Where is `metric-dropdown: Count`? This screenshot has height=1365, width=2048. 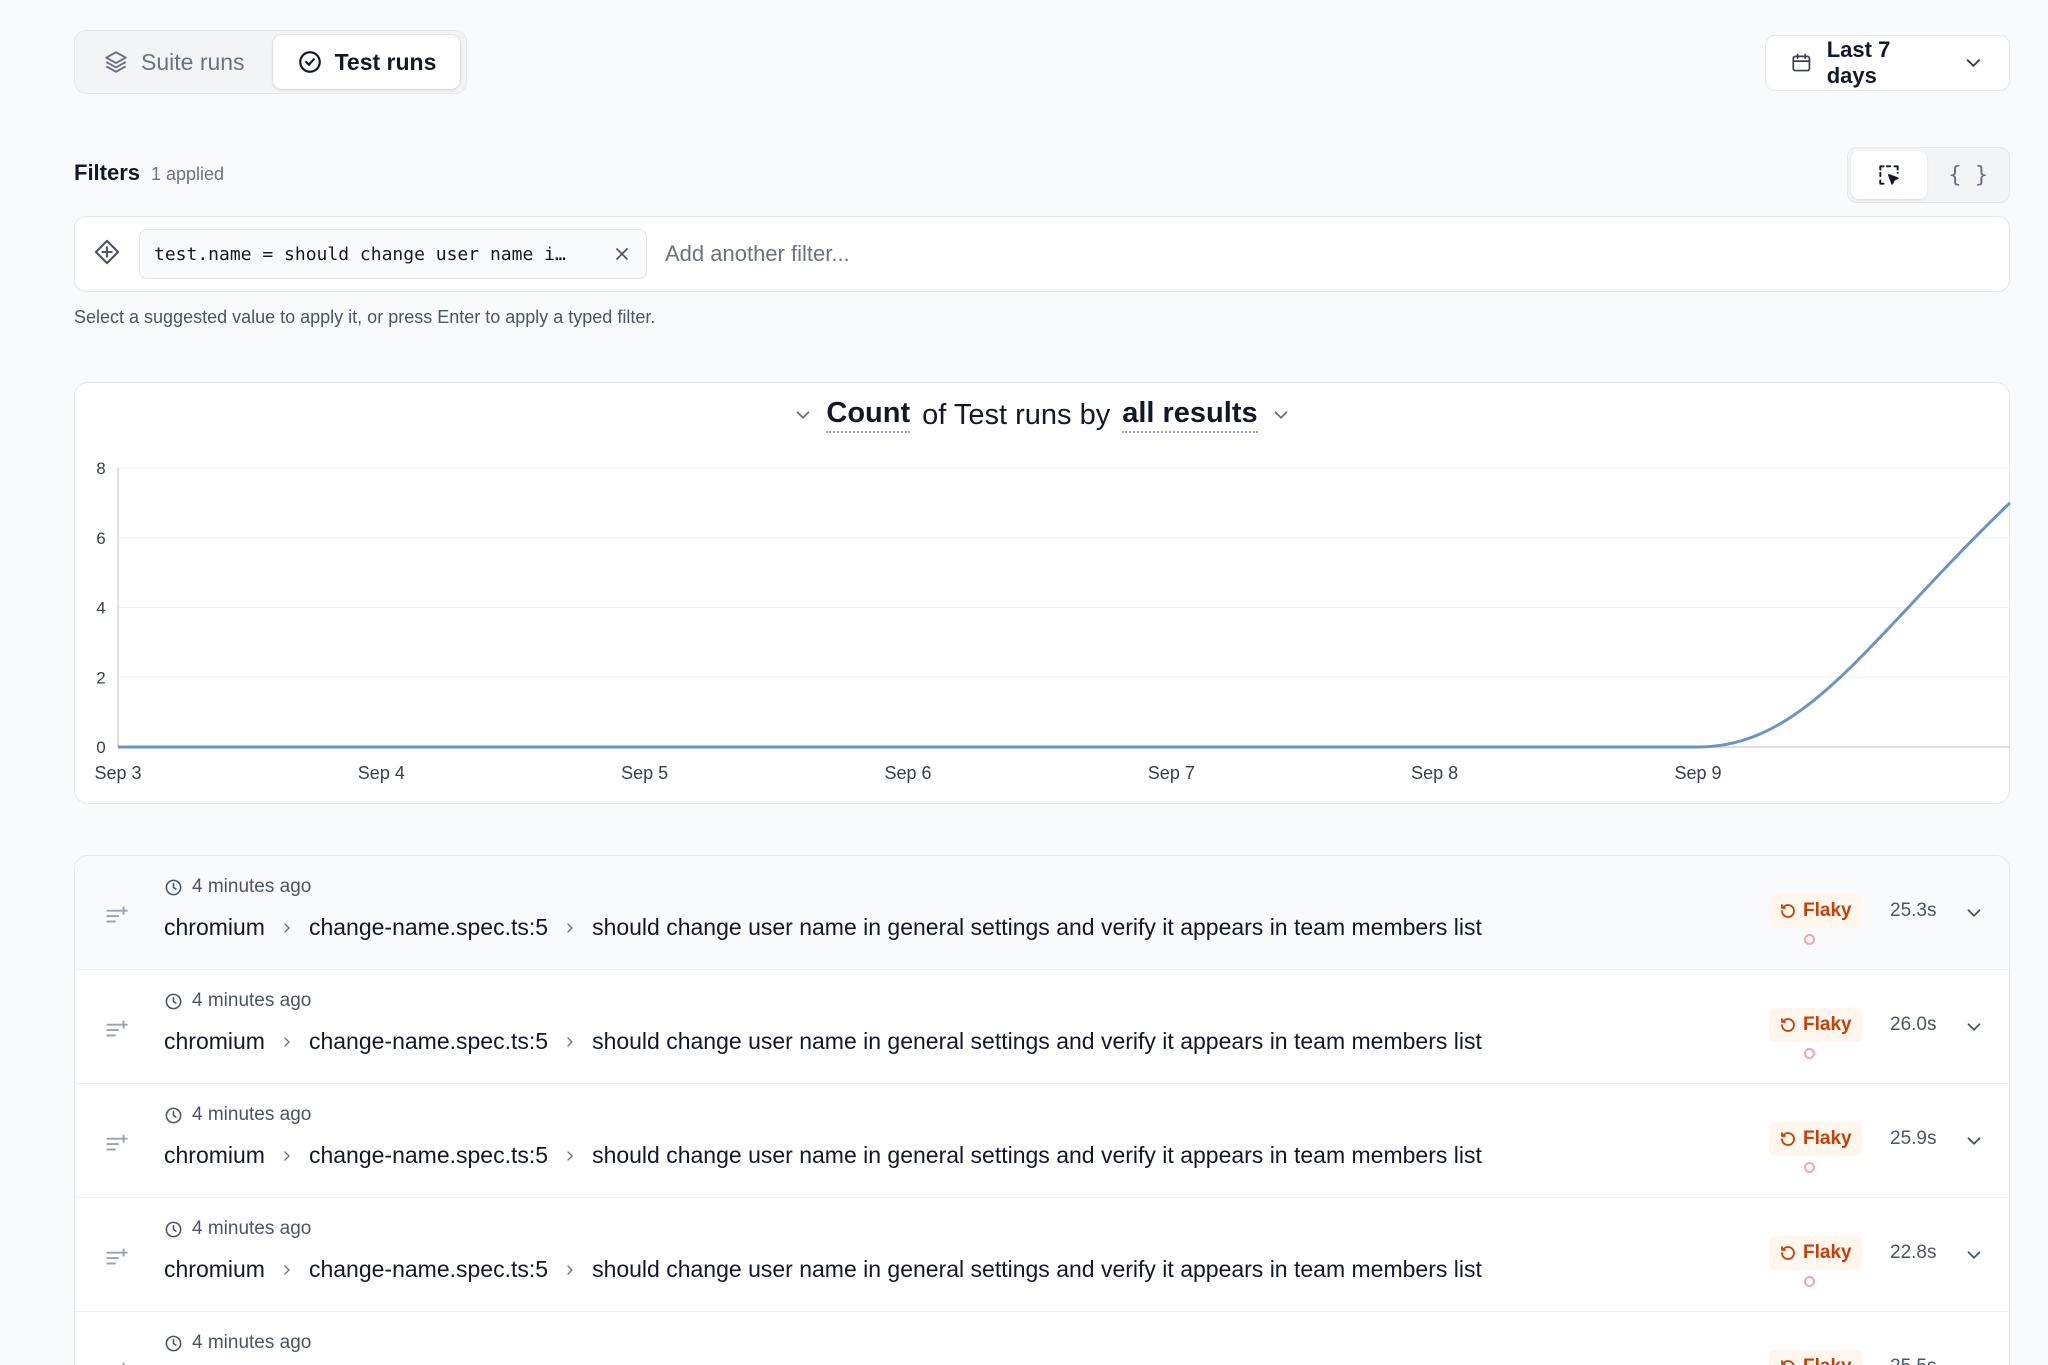 metric-dropdown: Count is located at coordinates (868, 415).